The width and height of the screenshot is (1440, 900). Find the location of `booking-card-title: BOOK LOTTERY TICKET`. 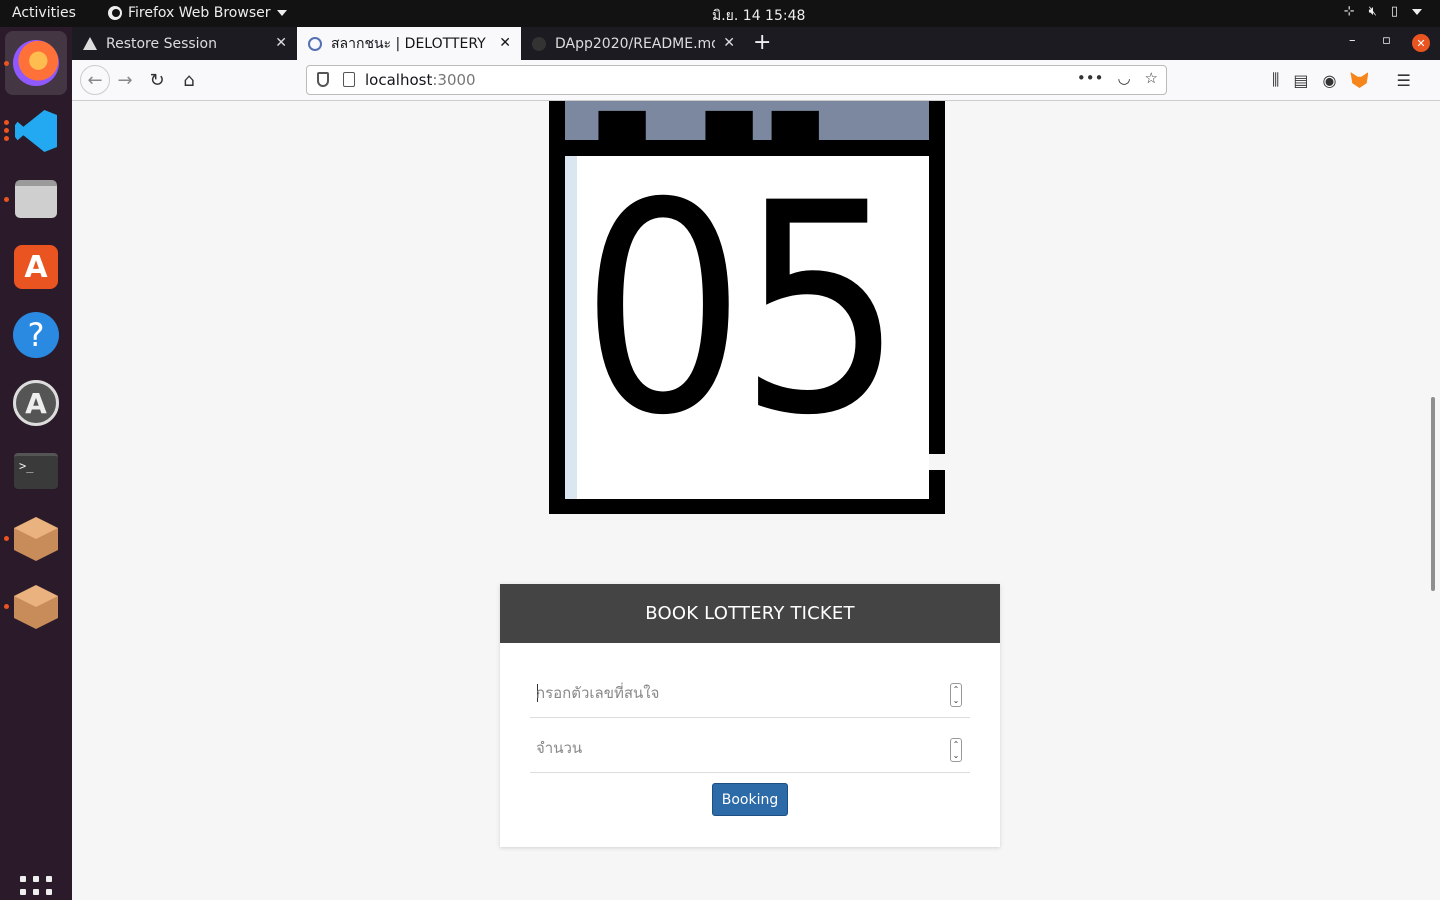

booking-card-title: BOOK LOTTERY TICKET is located at coordinates (750, 613).